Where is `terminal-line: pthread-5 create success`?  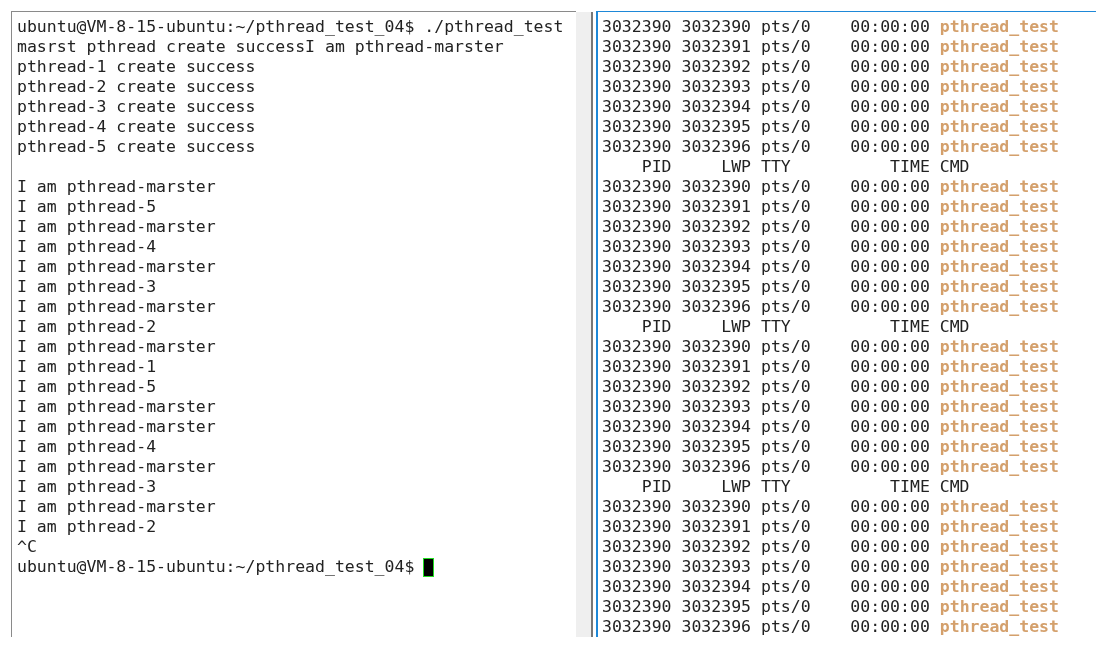
terminal-line: pthread-5 create success is located at coordinates (136, 147).